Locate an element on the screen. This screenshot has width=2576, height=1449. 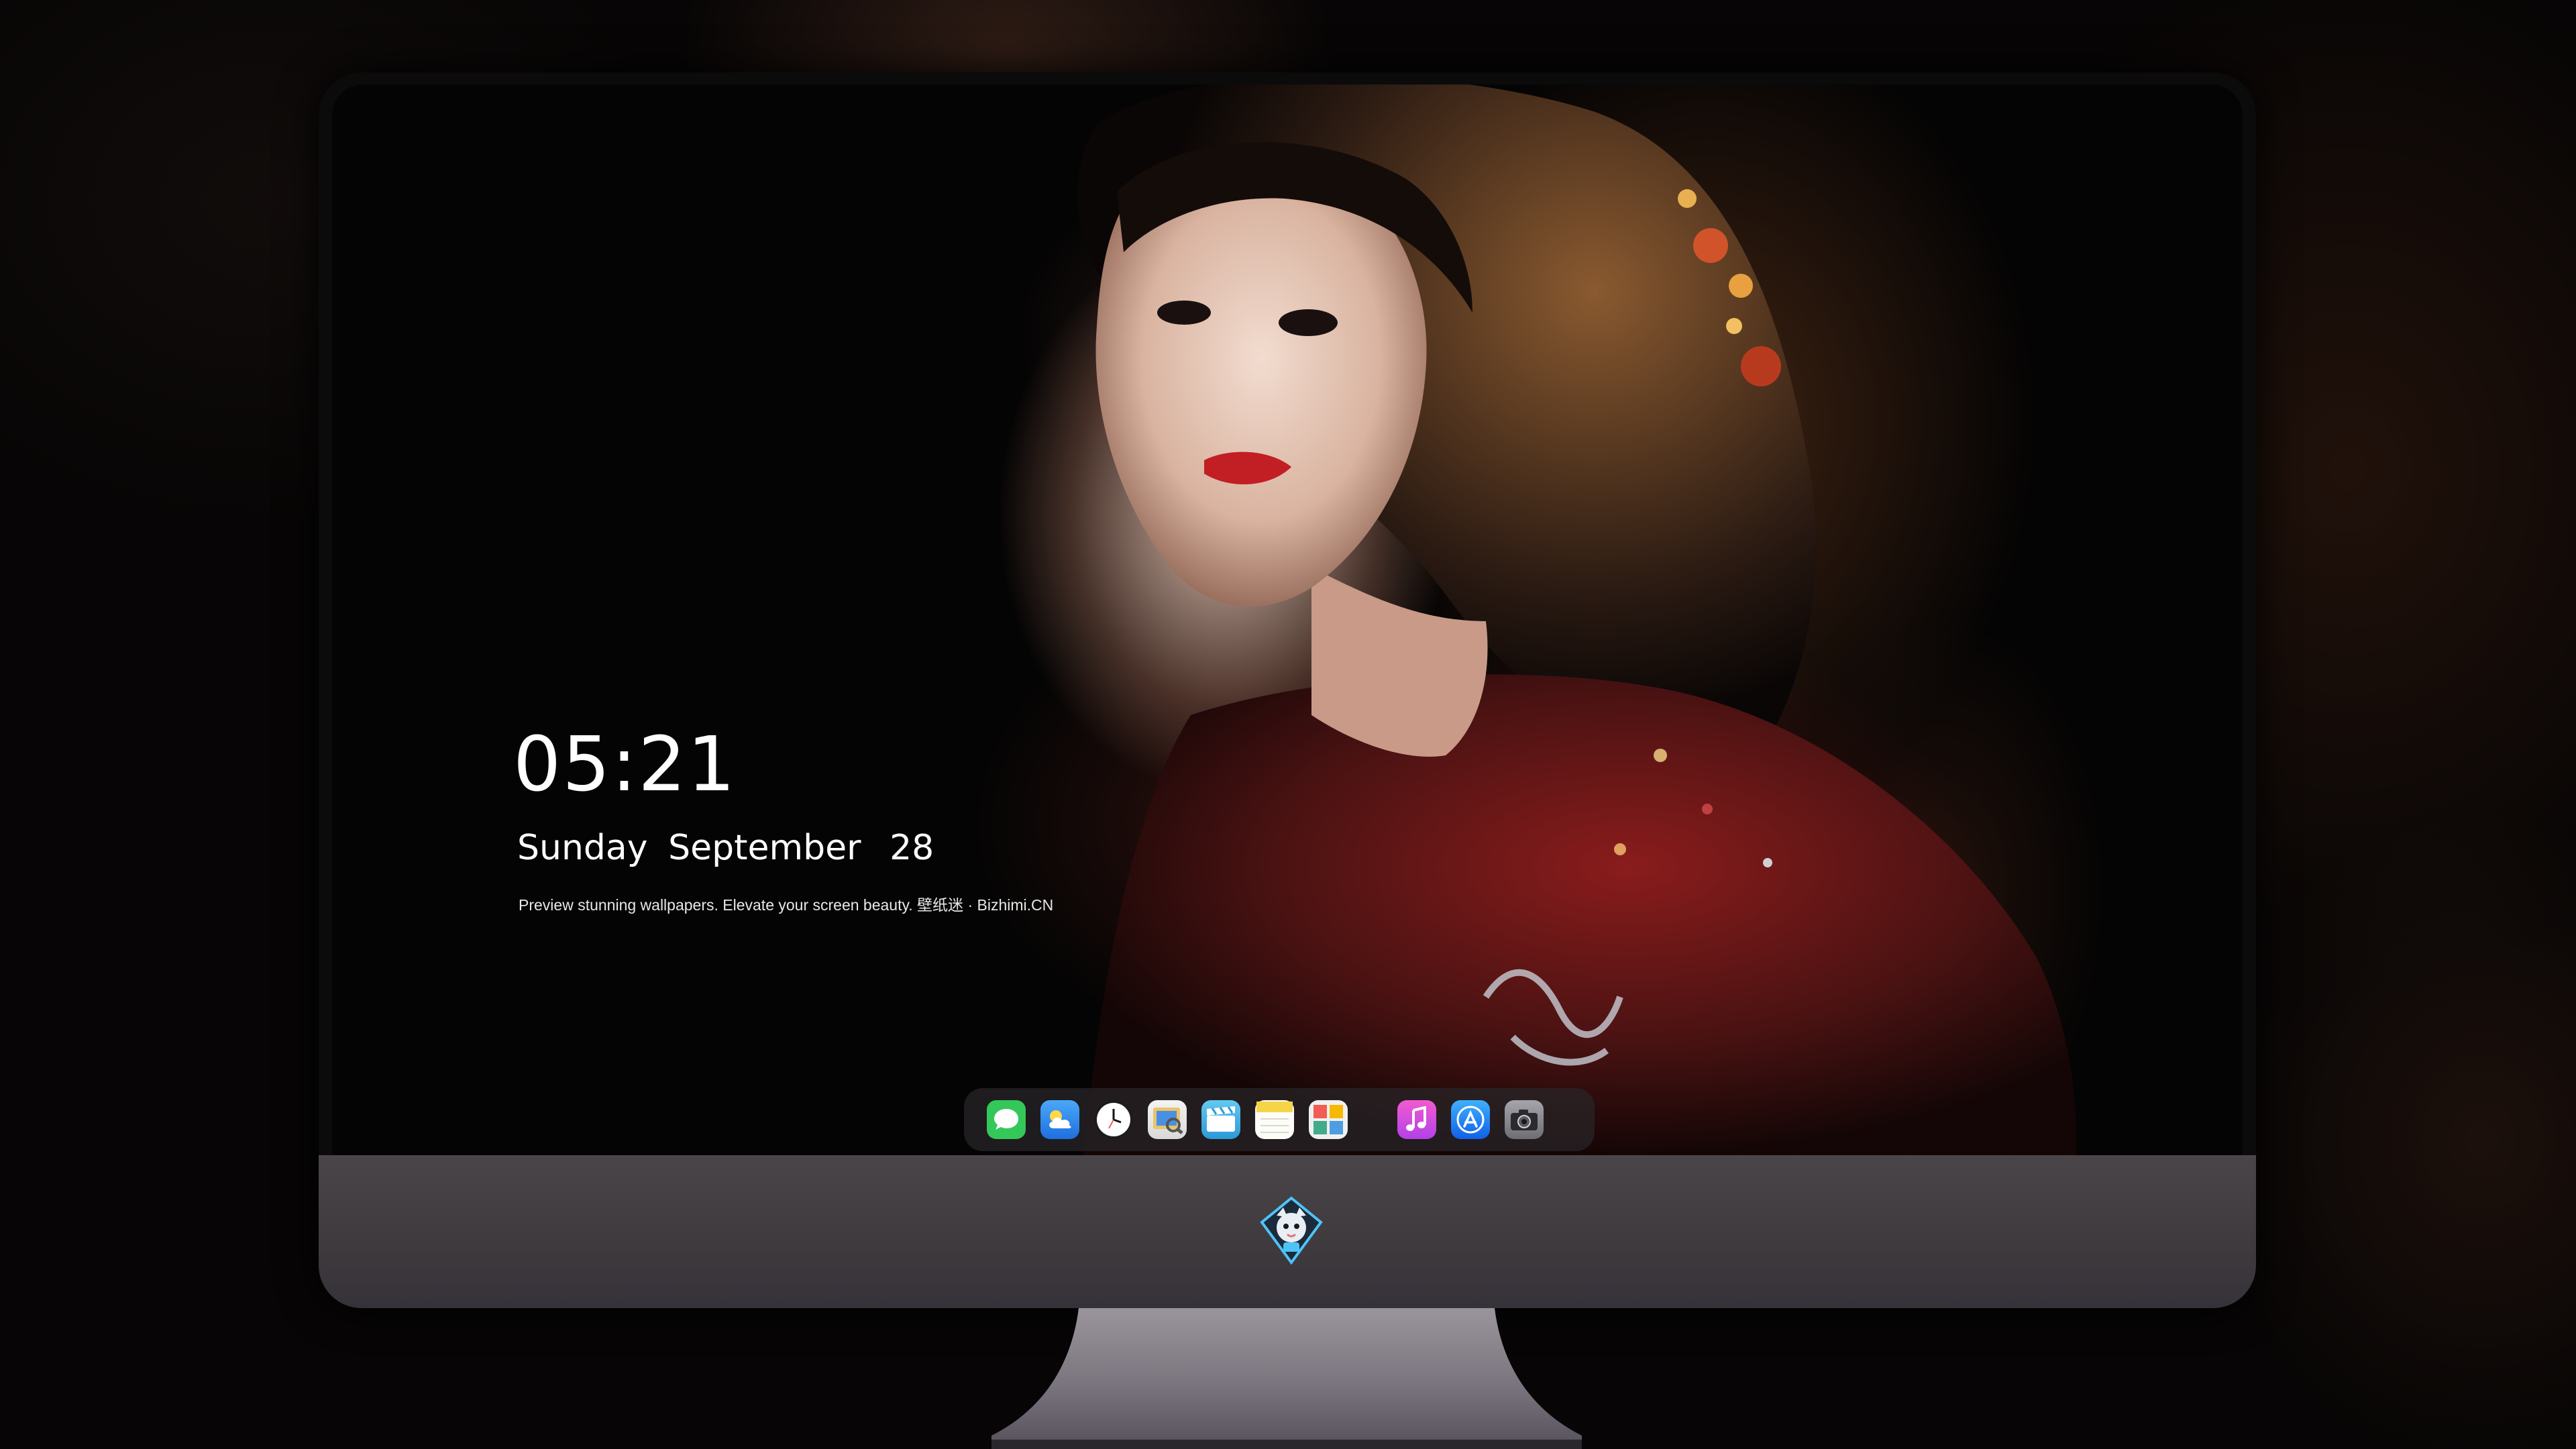
mascot-logo-icon is located at coordinates (1291, 1230).